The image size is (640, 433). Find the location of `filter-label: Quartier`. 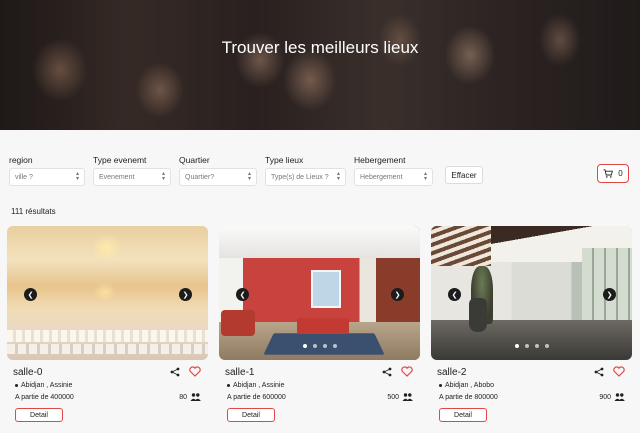

filter-label: Quartier is located at coordinates (194, 160).